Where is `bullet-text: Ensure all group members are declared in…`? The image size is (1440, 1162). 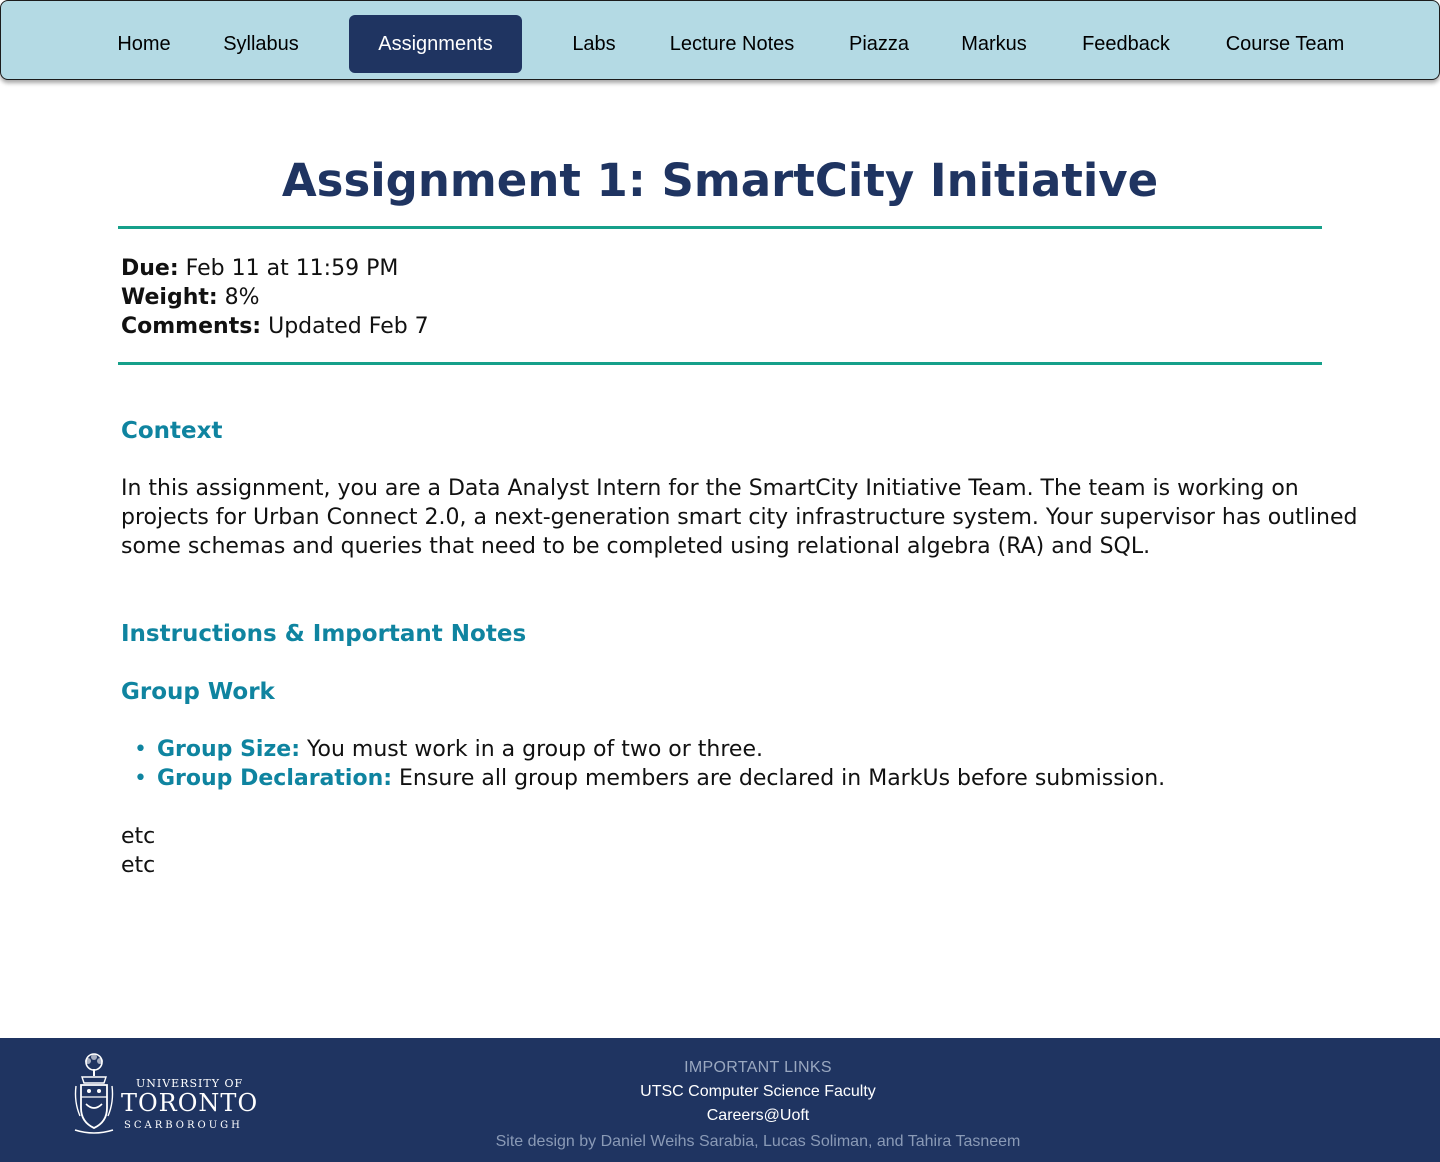
bullet-text: Ensure all group members are declared in… is located at coordinates (782, 778).